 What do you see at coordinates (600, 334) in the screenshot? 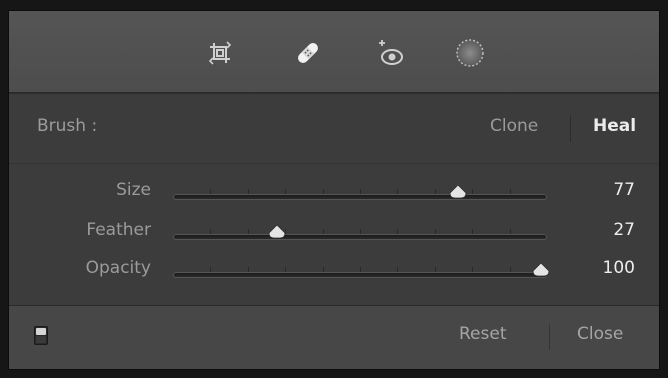
I see `close-button: Close` at bounding box center [600, 334].